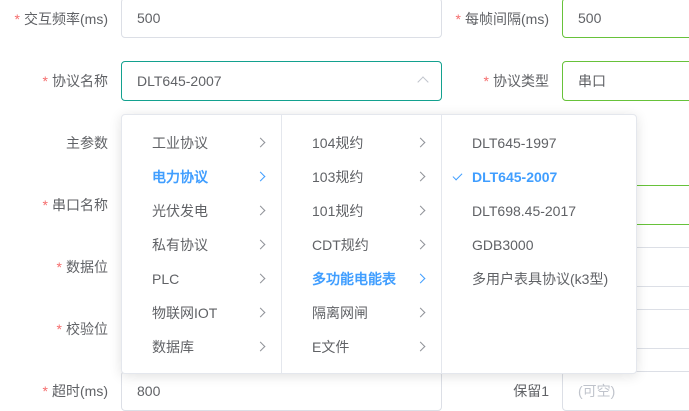  I want to click on cascader-option: CDT规约, so click(361, 245).